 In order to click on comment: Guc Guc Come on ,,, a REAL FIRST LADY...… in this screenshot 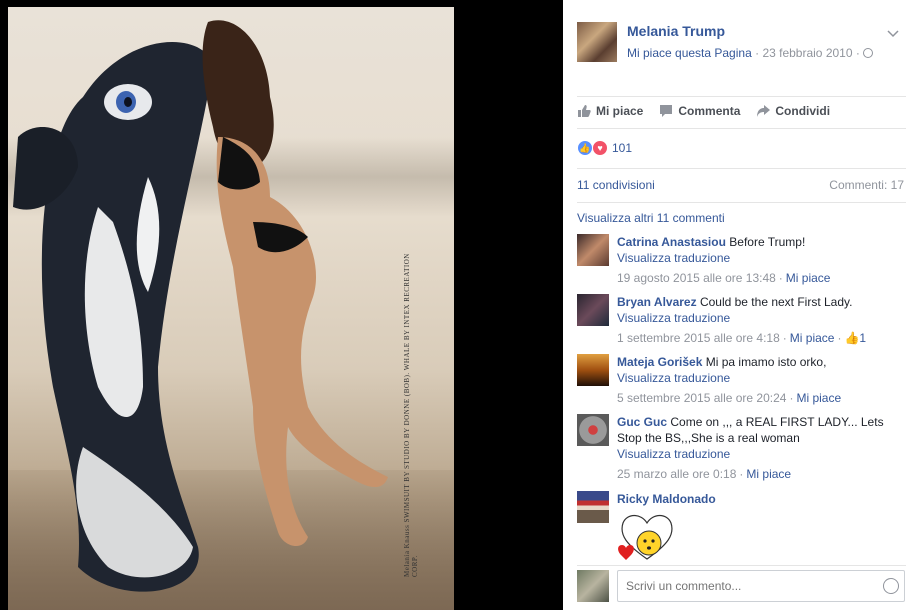, I will do `click(742, 449)`.